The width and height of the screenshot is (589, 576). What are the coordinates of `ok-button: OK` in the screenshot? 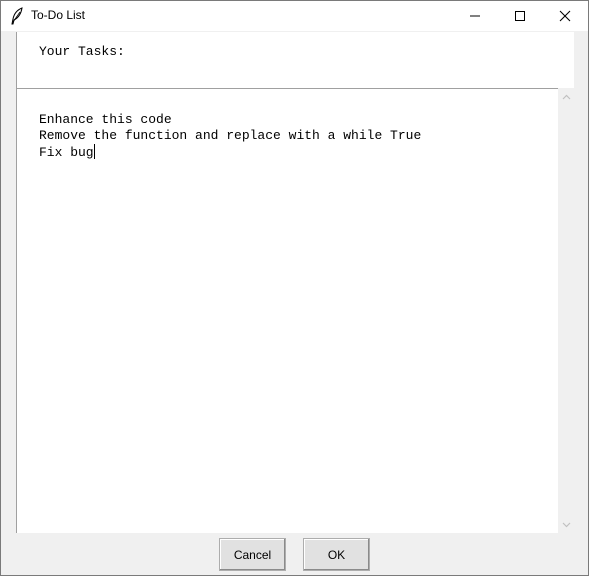 It's located at (336, 554).